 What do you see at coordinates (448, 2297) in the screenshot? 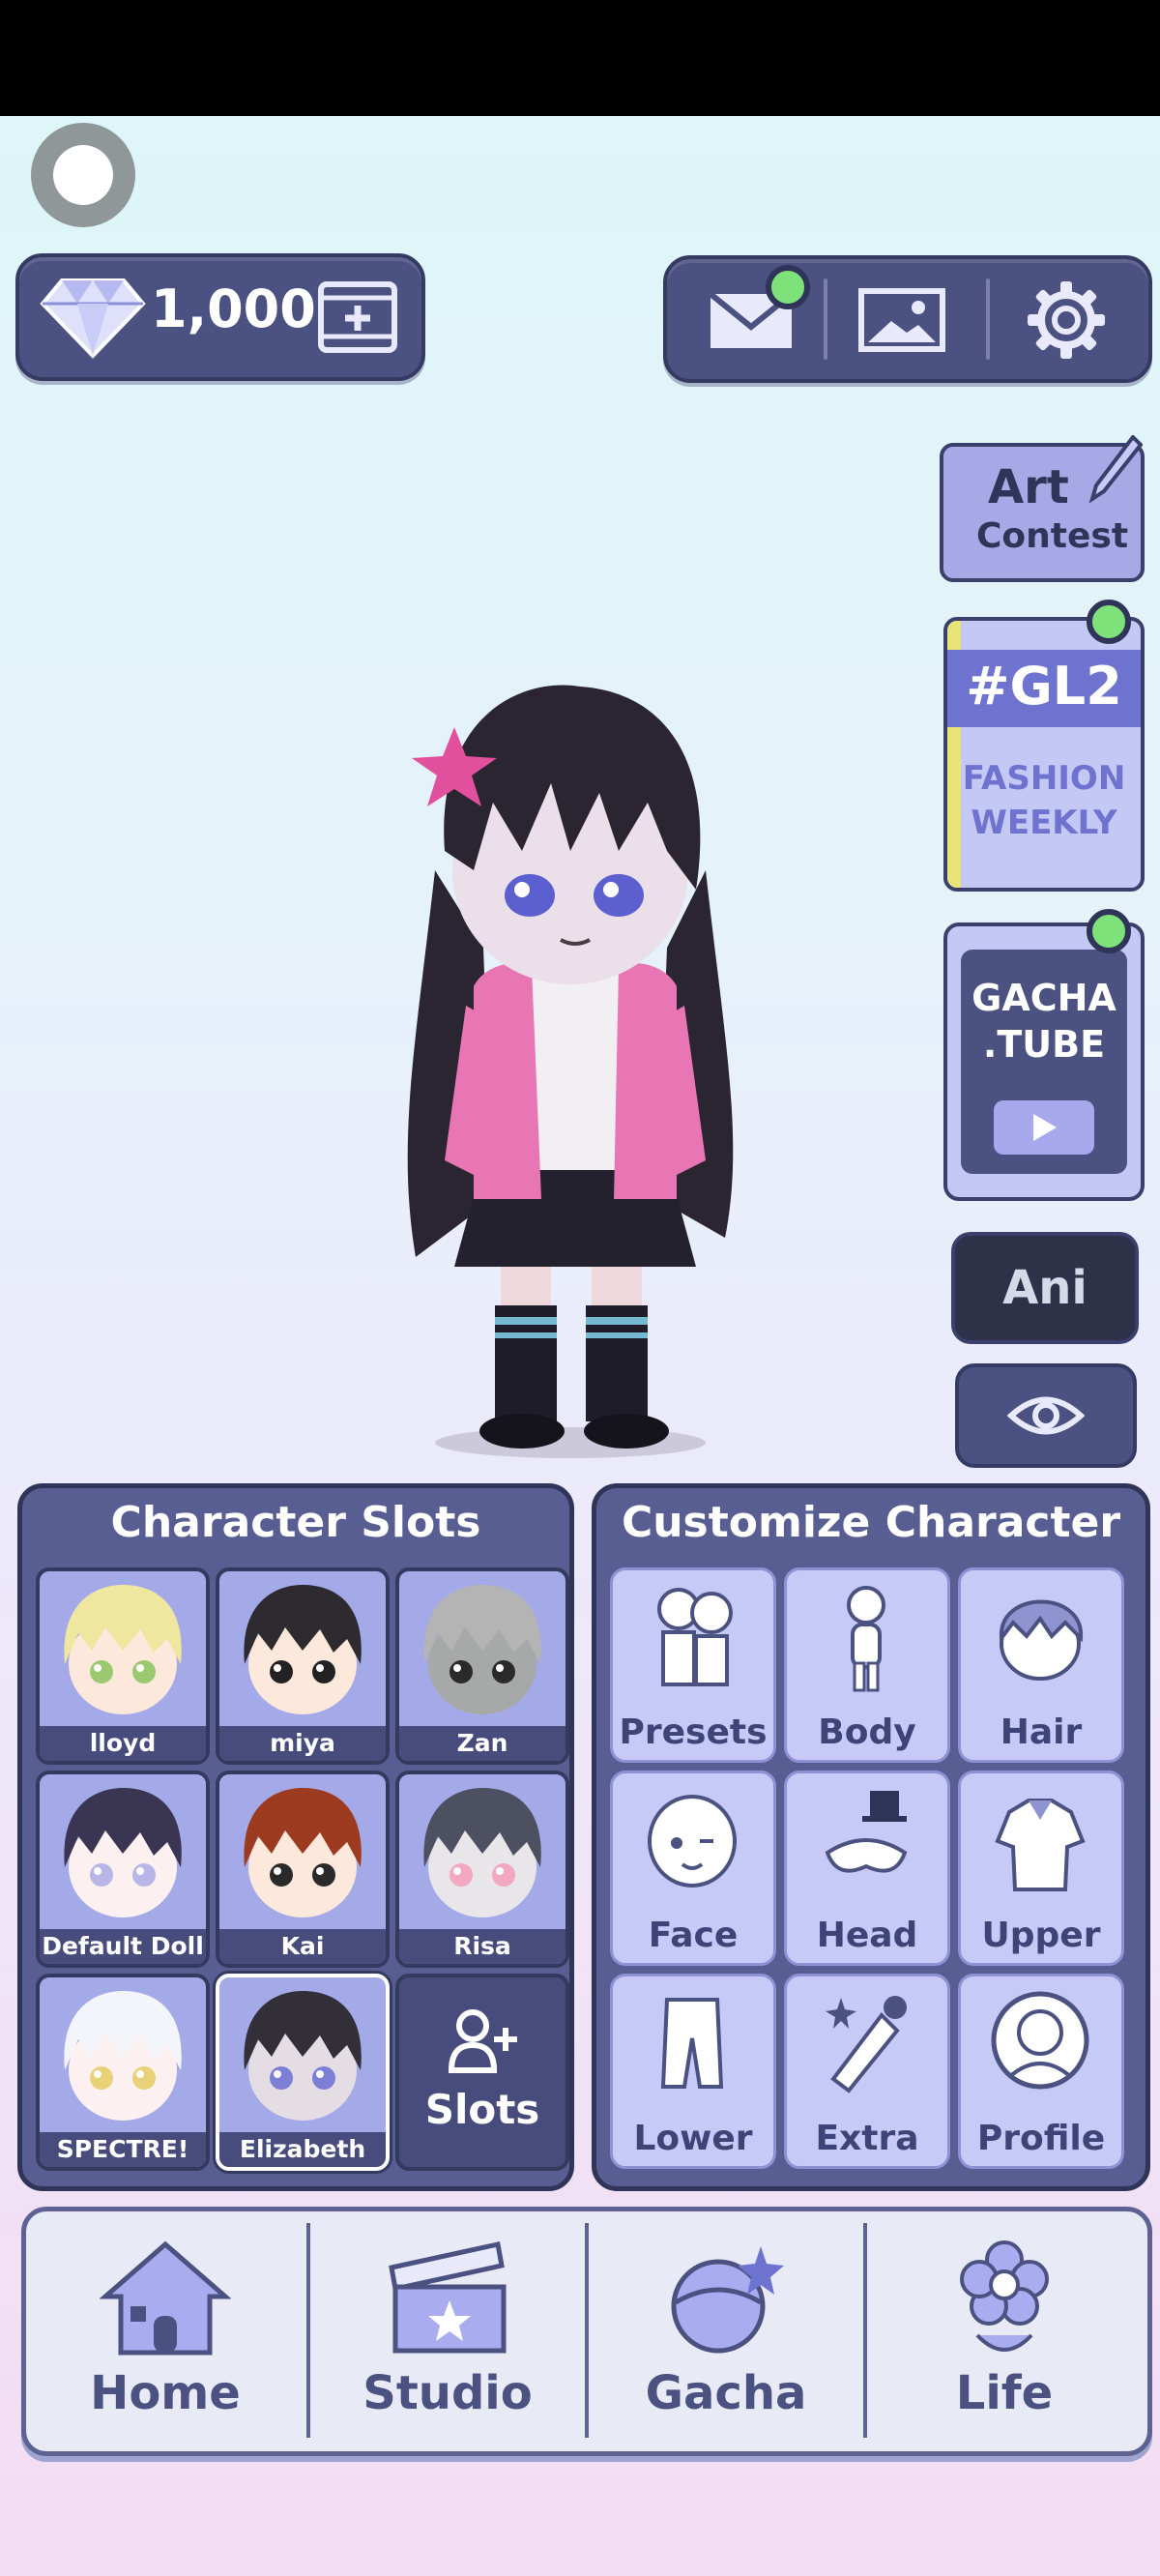
I see `clapperboard-icon` at bounding box center [448, 2297].